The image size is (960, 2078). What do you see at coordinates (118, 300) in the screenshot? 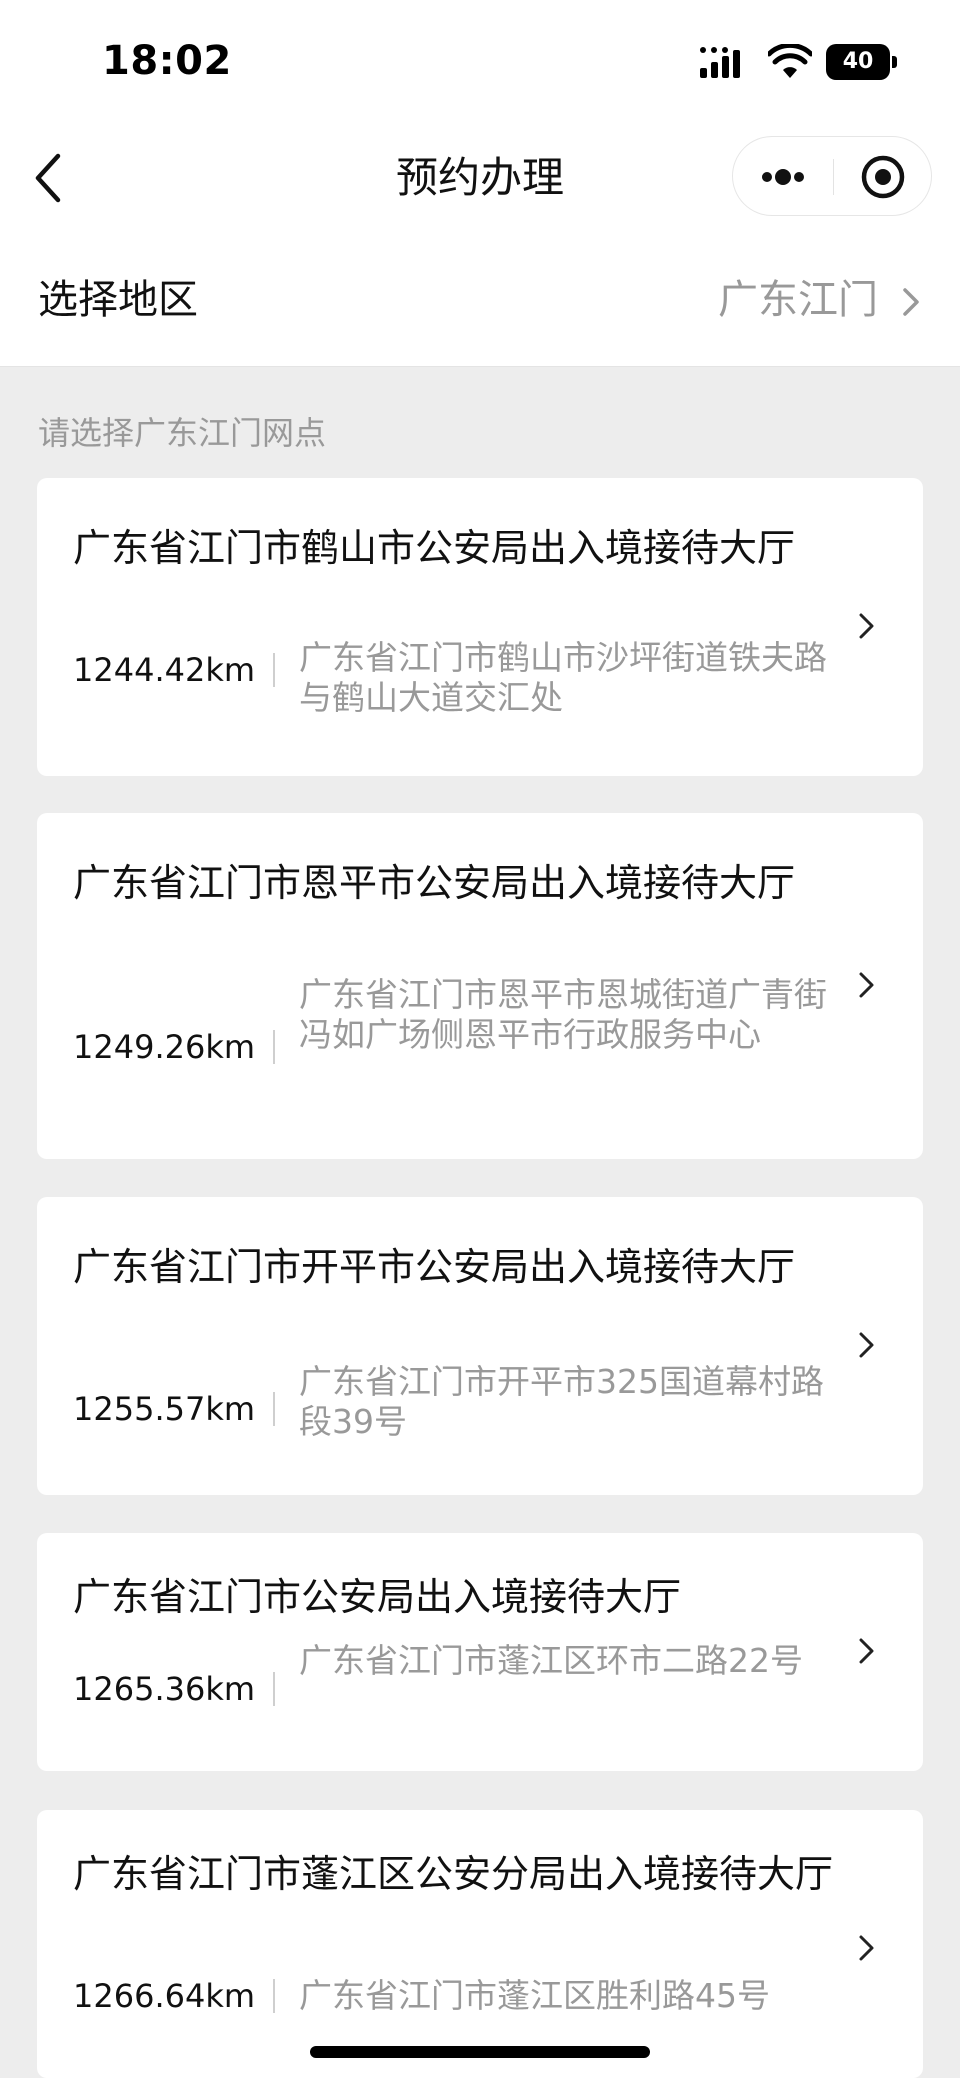
I see `region-label: 选择地区` at bounding box center [118, 300].